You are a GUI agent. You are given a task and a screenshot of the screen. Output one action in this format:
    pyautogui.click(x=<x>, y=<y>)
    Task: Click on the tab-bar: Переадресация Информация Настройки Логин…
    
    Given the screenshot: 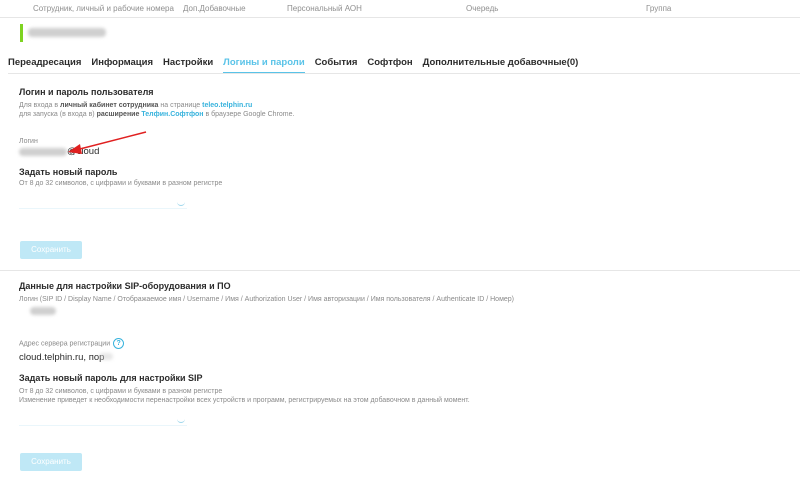 What is the action you would take?
    pyautogui.click(x=293, y=65)
    